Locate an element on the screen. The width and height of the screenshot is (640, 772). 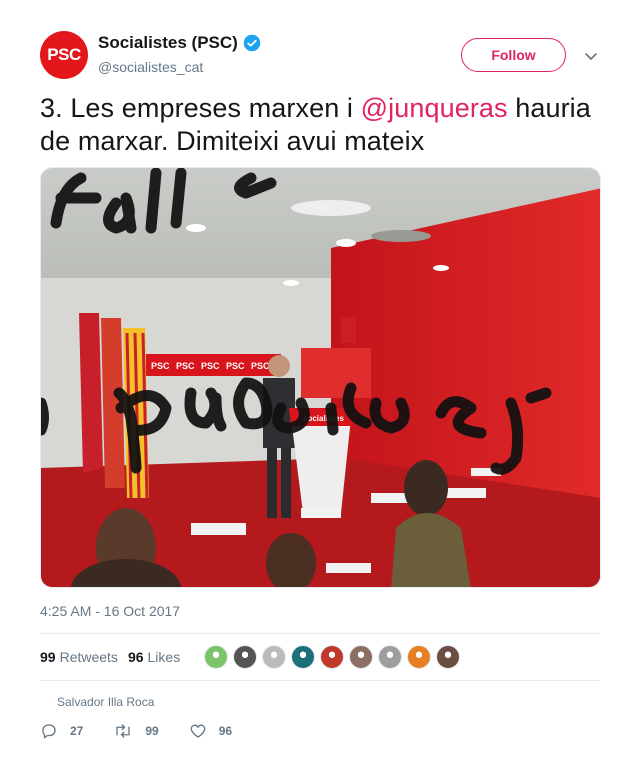
avatar: PSC is located at coordinates (64, 55).